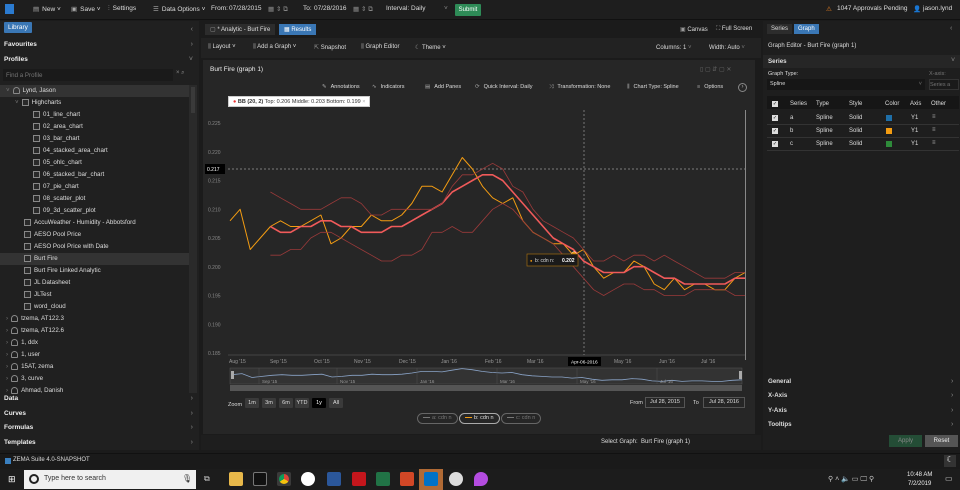  Describe the element at coordinates (94, 103) in the screenshot. I see `tree-item: ˅ Highcharts` at that location.